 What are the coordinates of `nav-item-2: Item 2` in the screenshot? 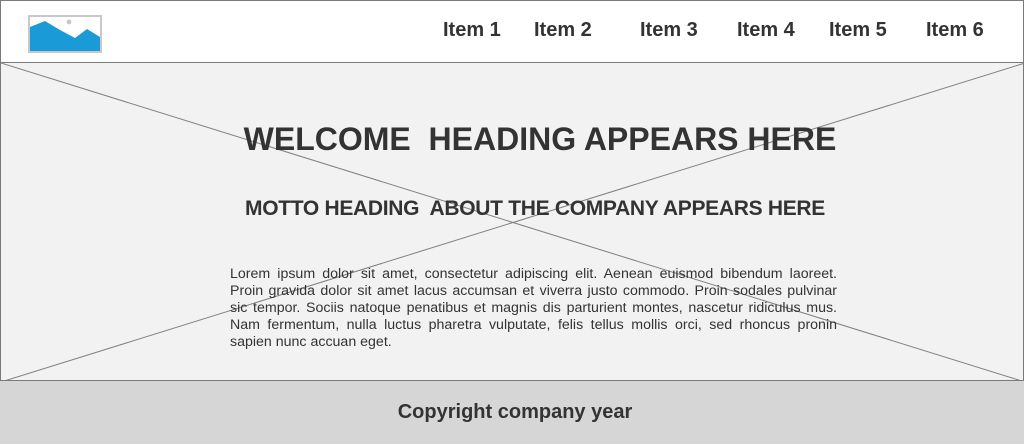 It's located at (563, 30).